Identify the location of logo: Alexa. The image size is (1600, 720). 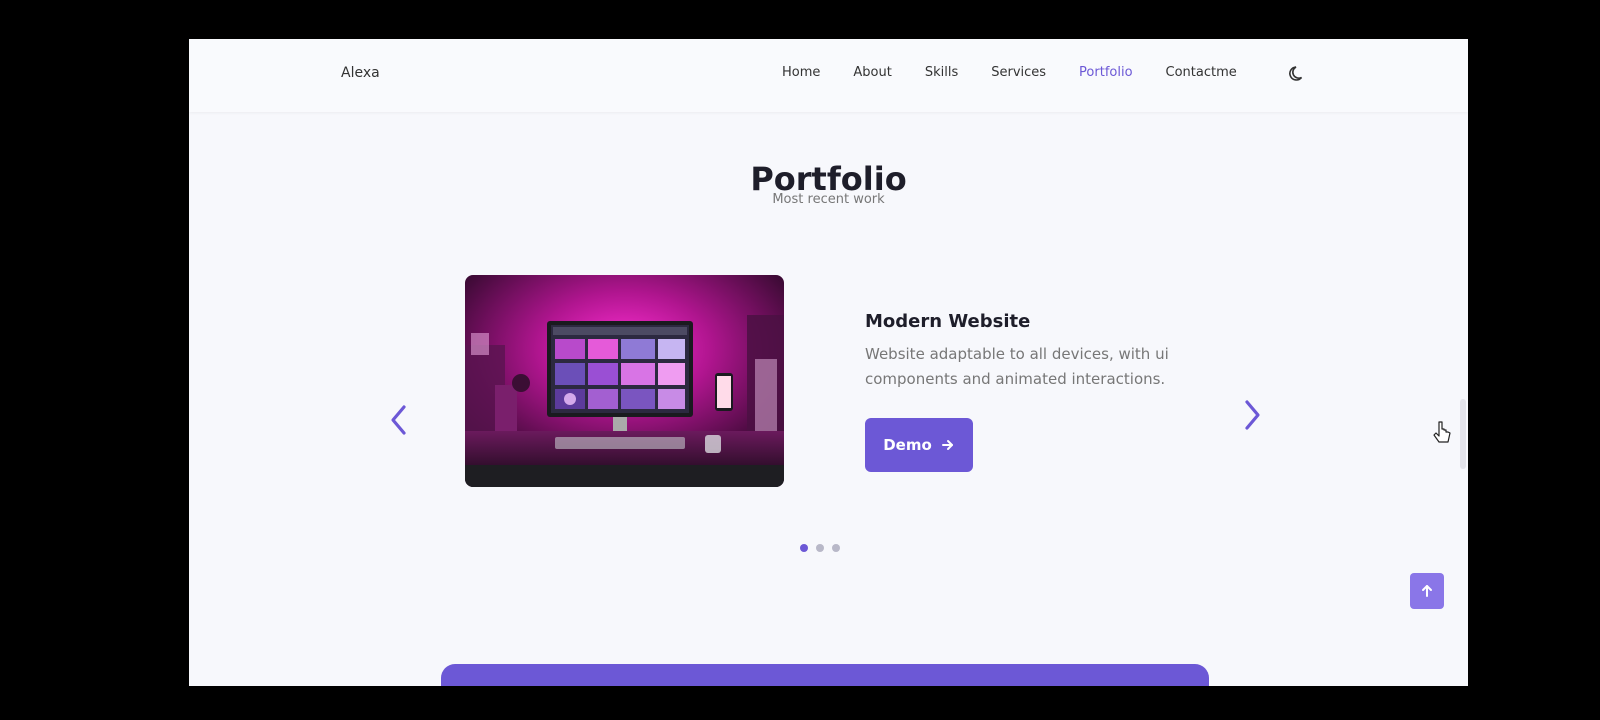
(360, 73).